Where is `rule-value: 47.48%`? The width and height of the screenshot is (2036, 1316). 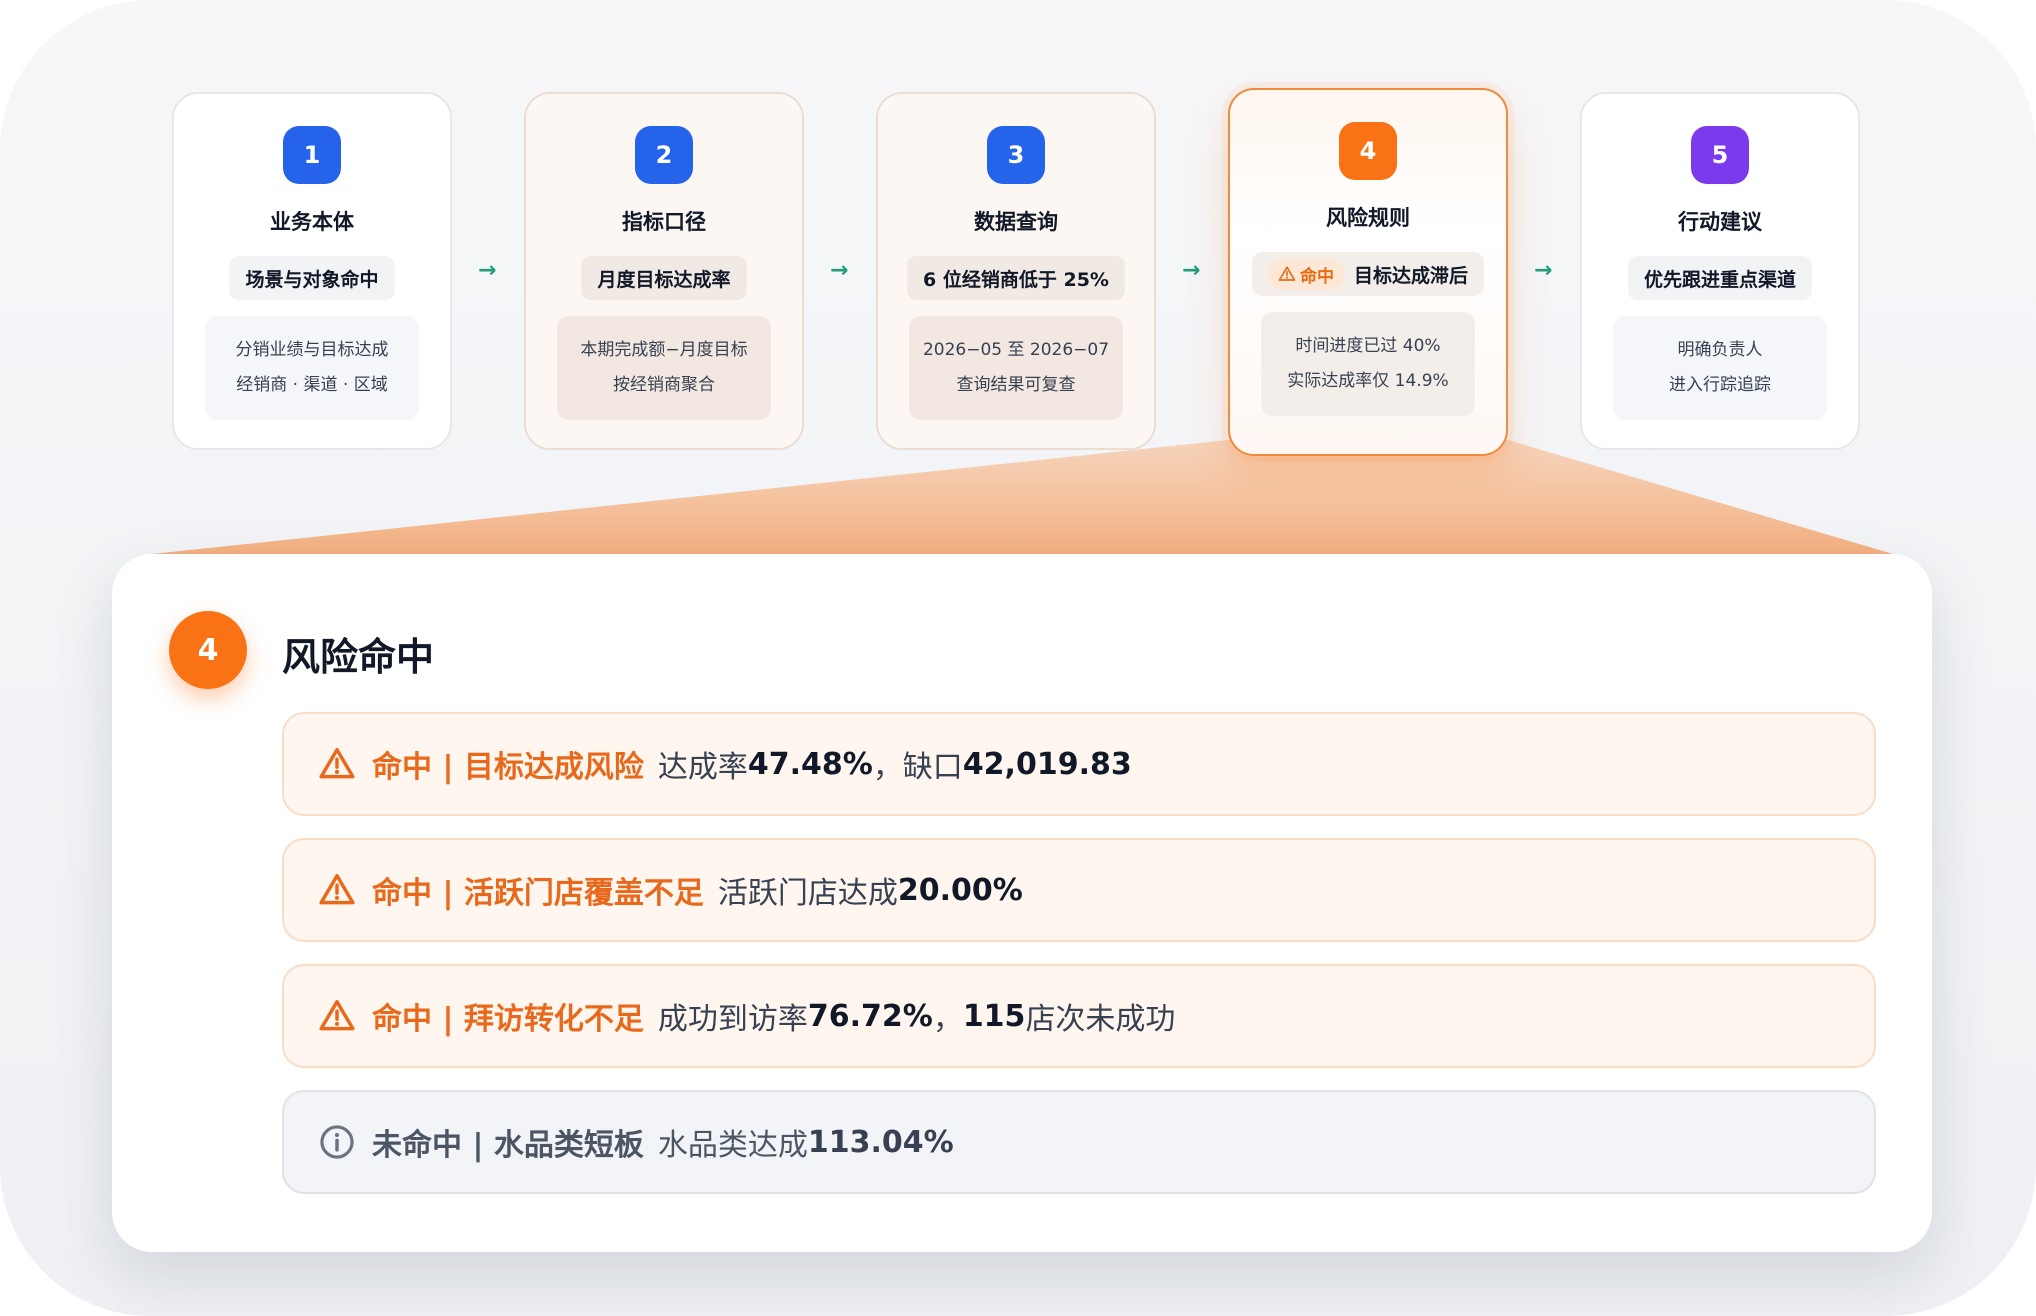 rule-value: 47.48% is located at coordinates (810, 764).